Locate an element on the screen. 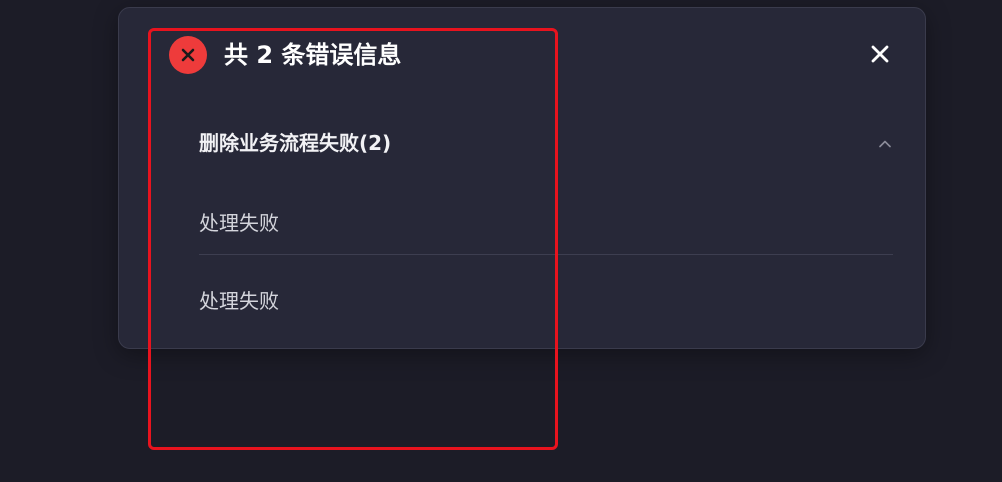 The height and width of the screenshot is (482, 1002). close-icon is located at coordinates (880, 54).